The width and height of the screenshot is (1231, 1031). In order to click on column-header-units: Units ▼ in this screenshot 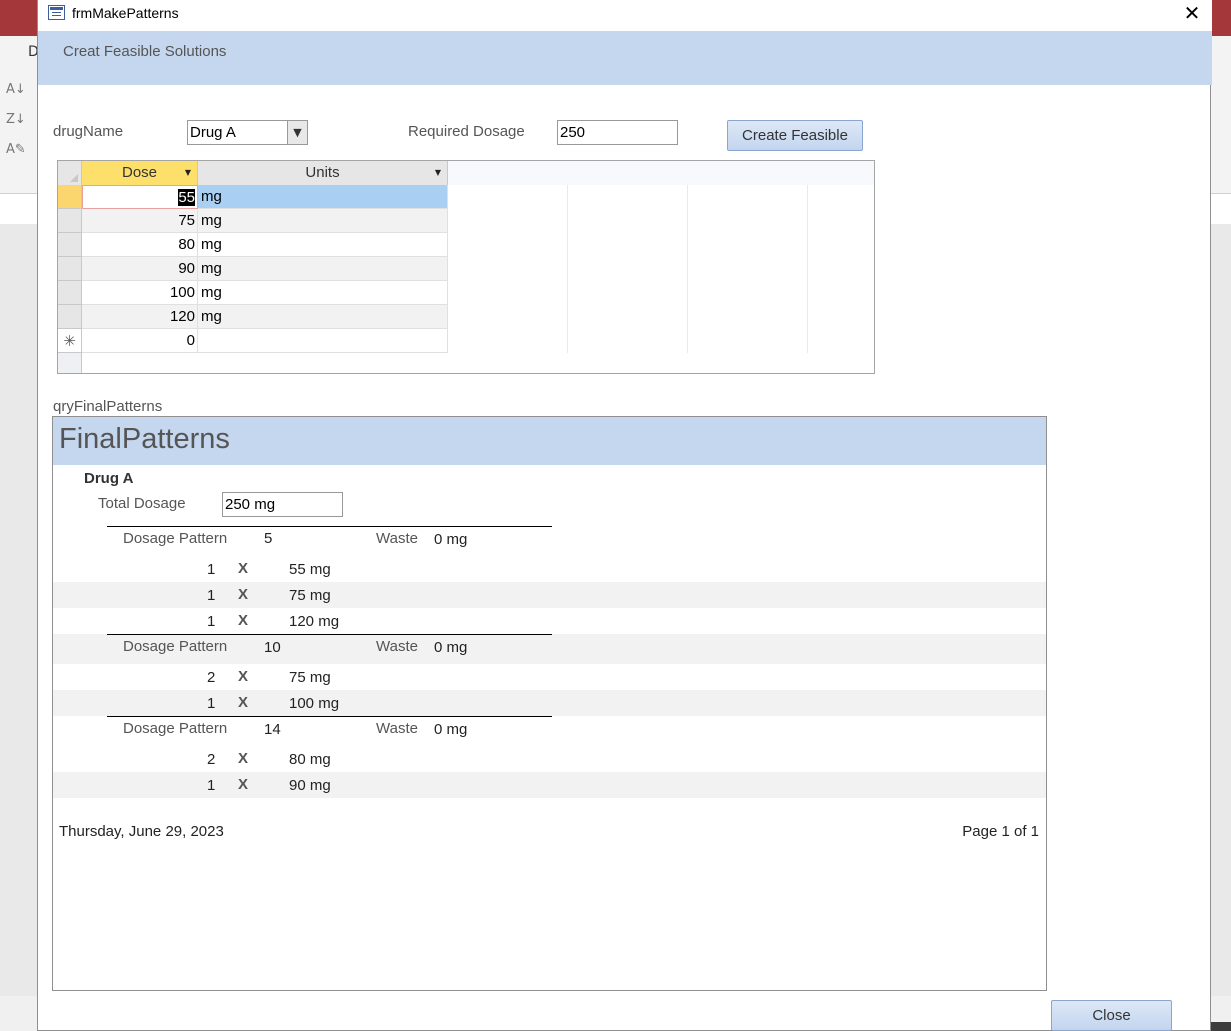, I will do `click(323, 173)`.